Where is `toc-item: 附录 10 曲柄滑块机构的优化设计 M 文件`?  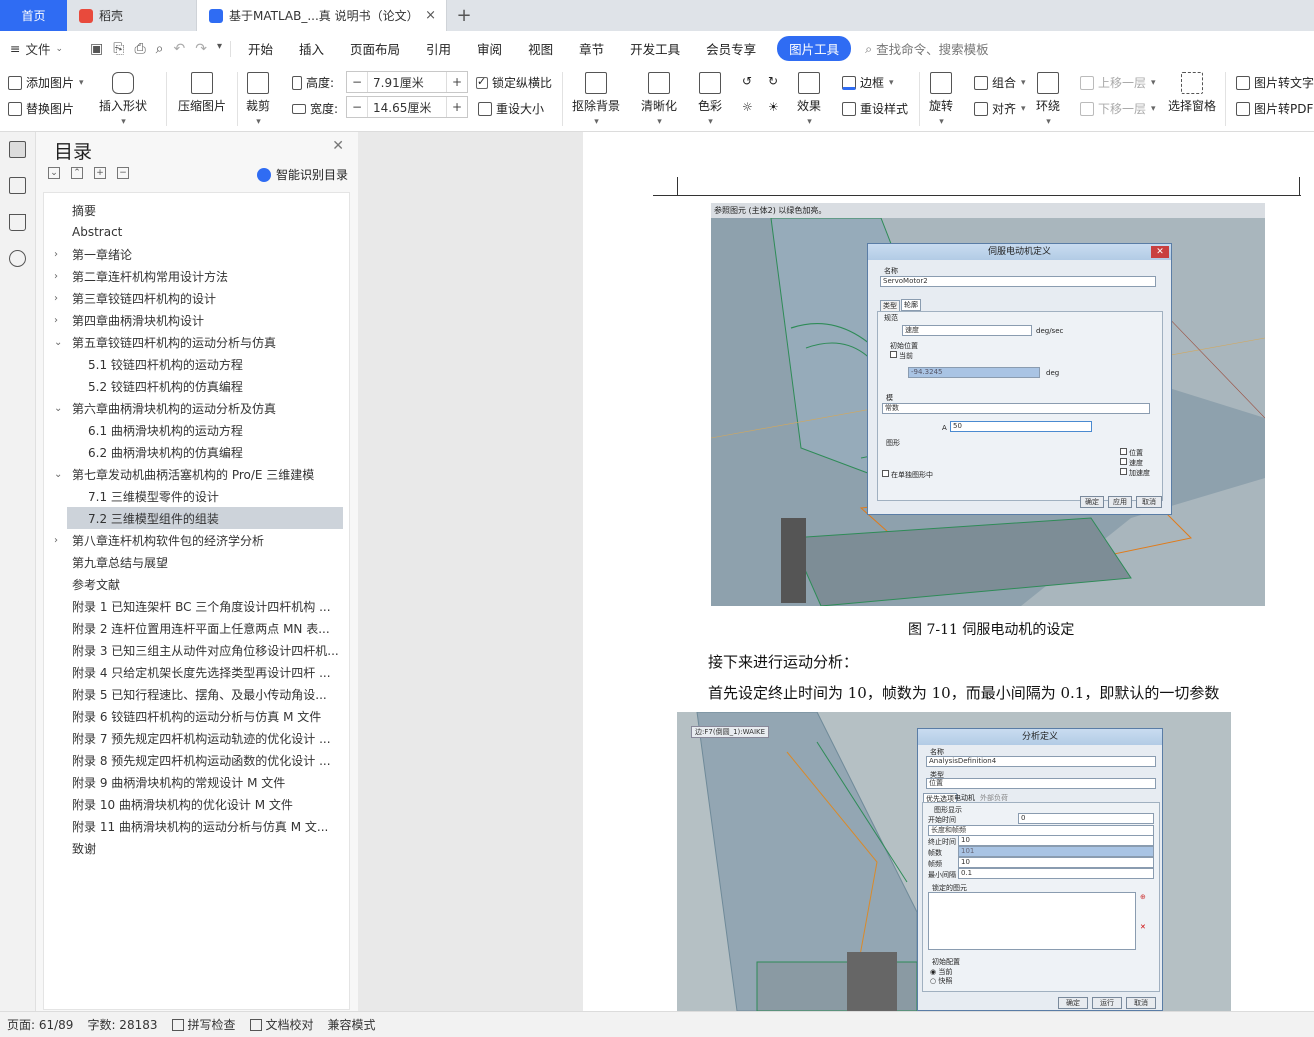 toc-item: 附录 10 曲柄滑块机构的优化设计 M 文件 is located at coordinates (199, 804).